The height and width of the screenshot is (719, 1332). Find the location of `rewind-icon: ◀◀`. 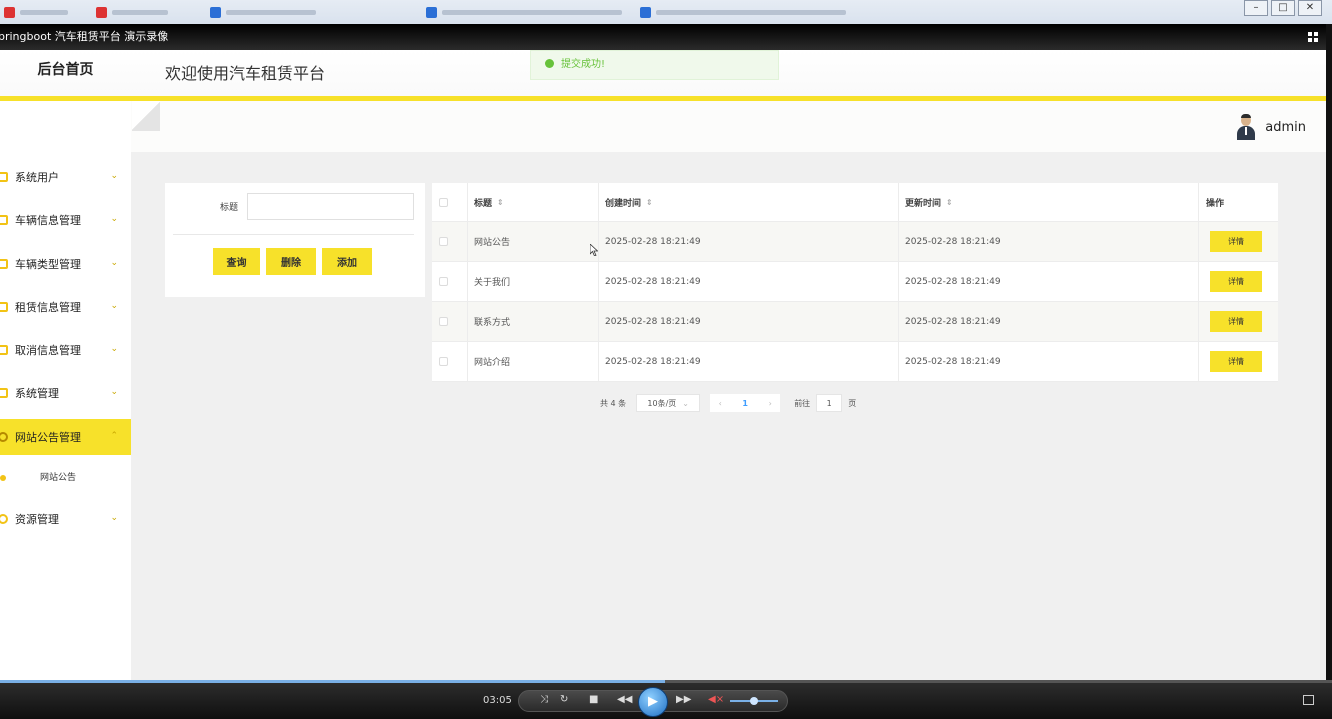

rewind-icon: ◀◀ is located at coordinates (624, 699).